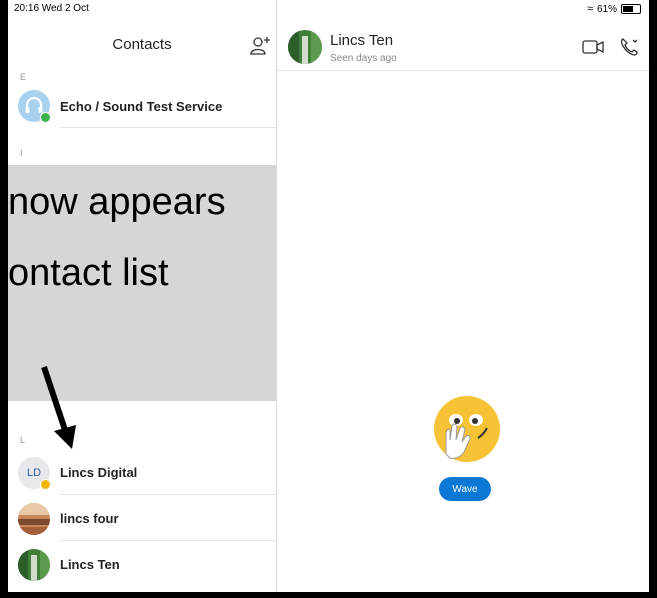 Image resolution: width=657 pixels, height=598 pixels. Describe the element at coordinates (361, 40) in the screenshot. I see `chat-contact-name: Lincs Ten` at that location.